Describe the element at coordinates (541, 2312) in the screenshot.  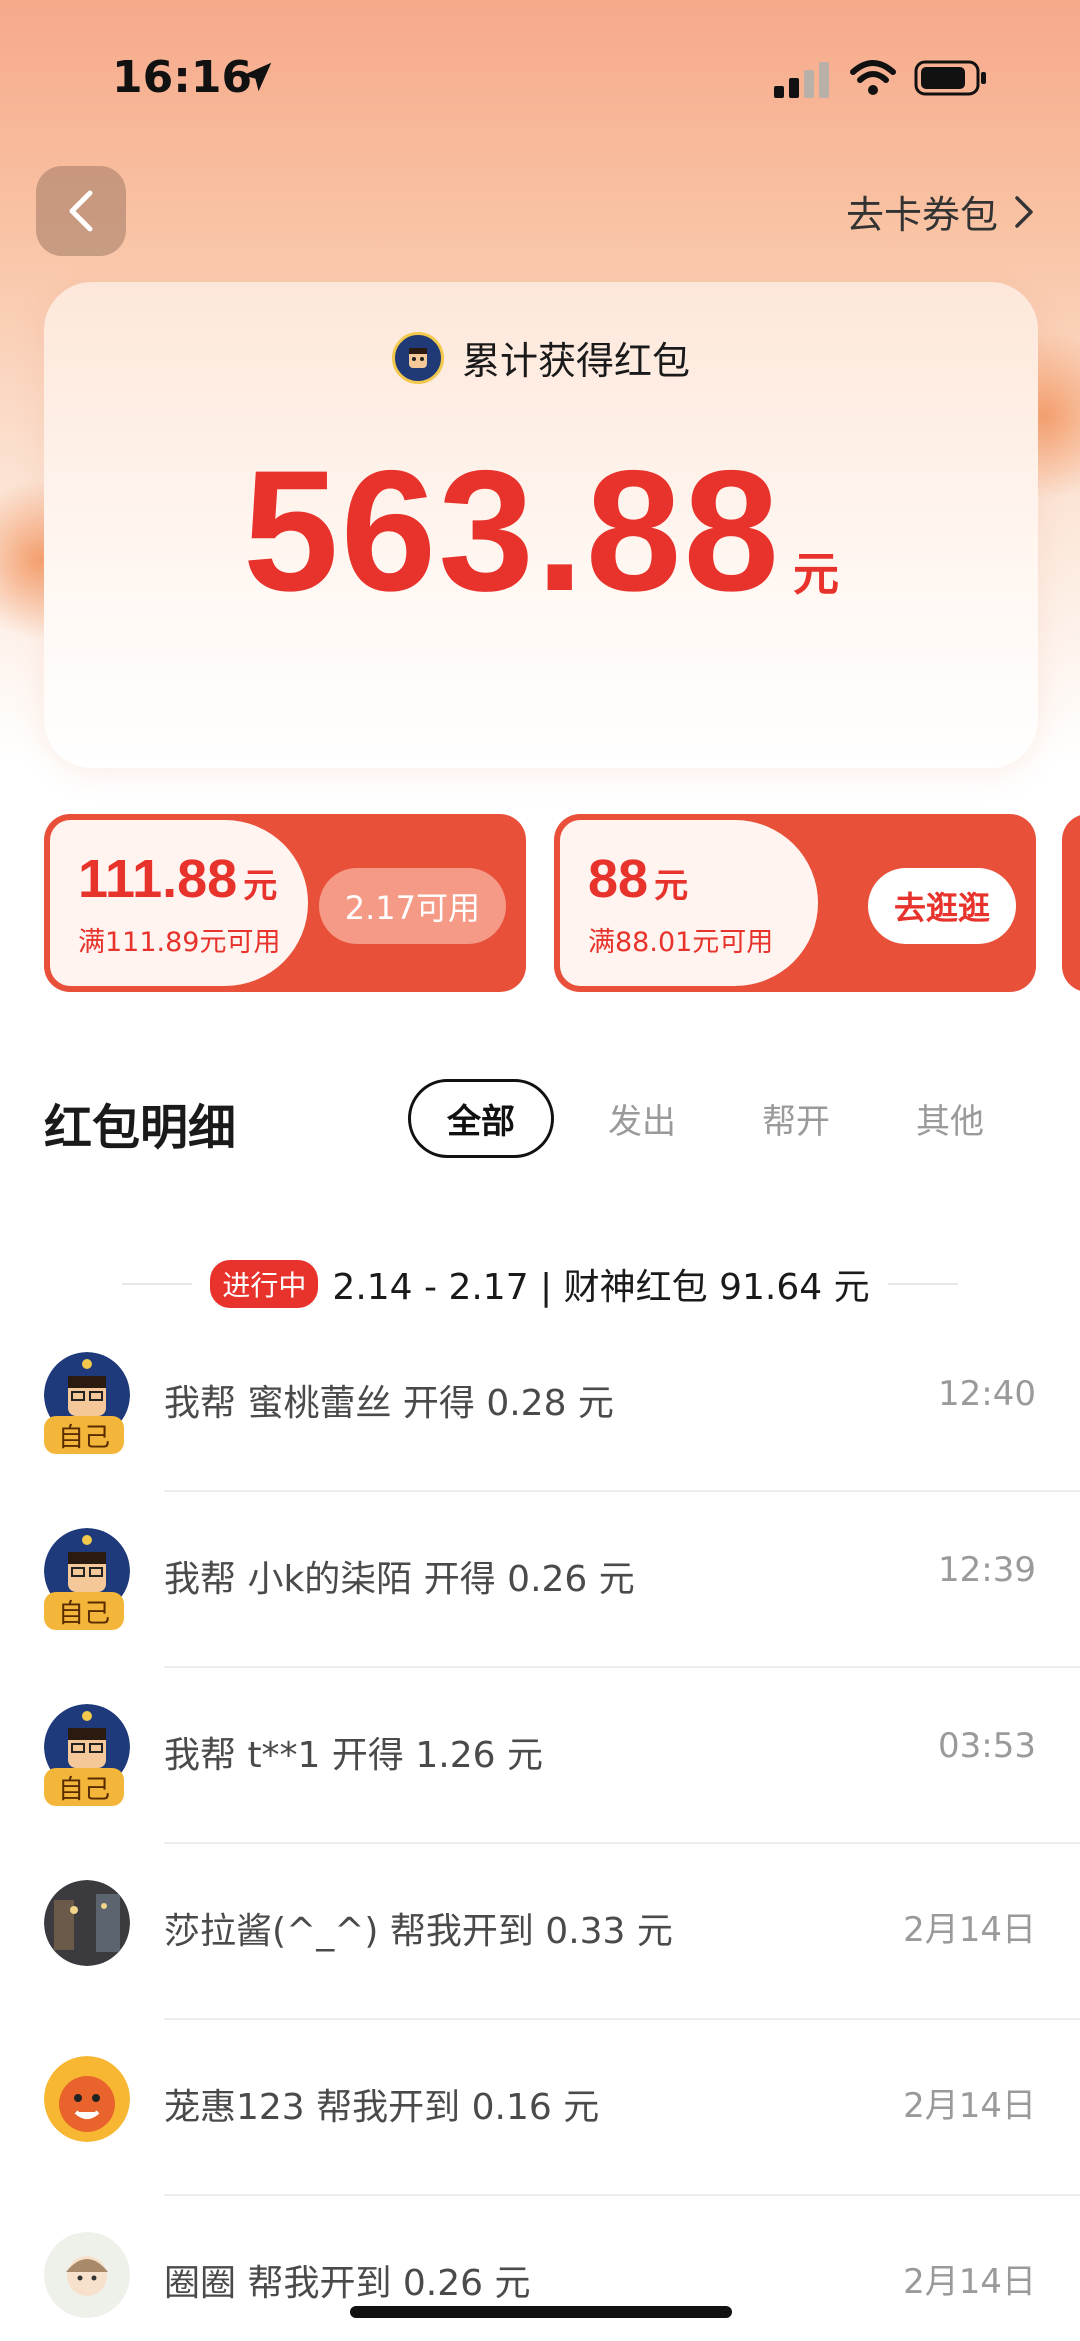
I see `home-indicator` at that location.